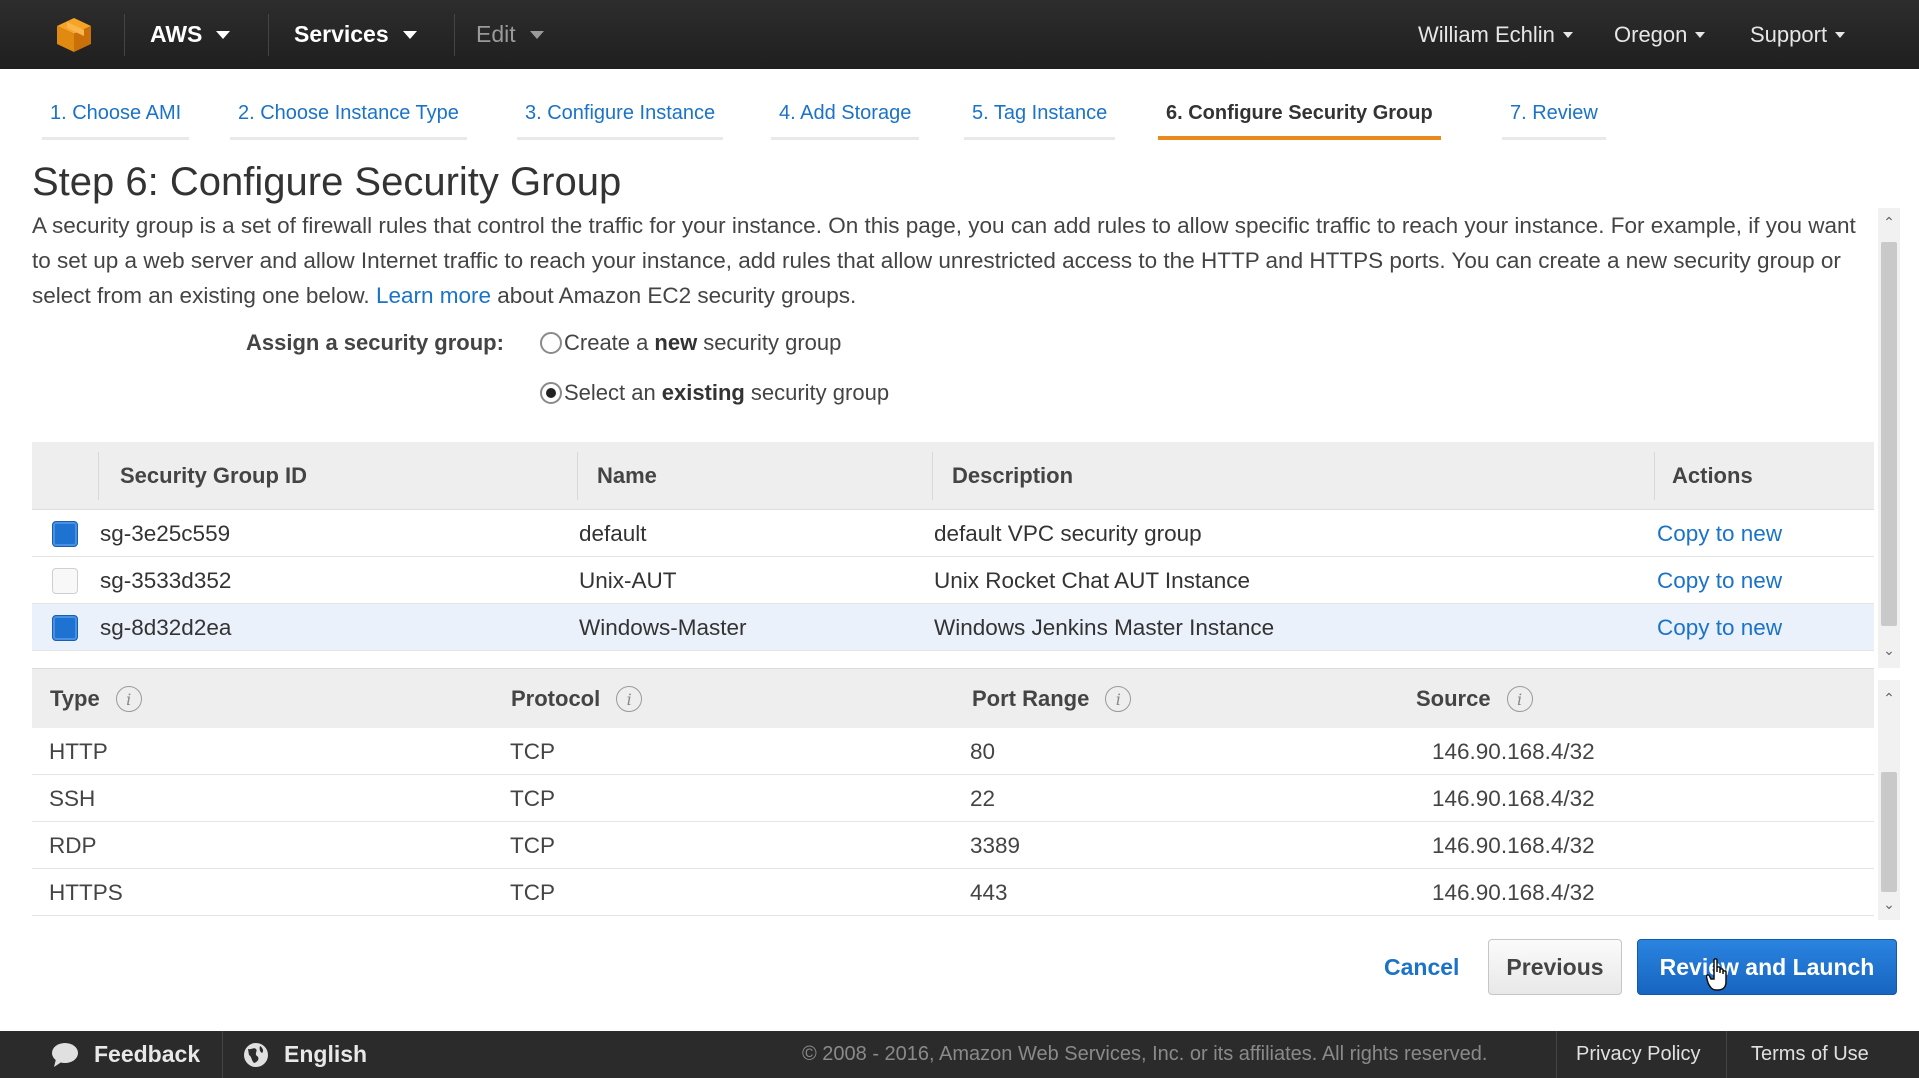 The image size is (1919, 1078). Describe the element at coordinates (327, 182) in the screenshot. I see `page-title: Step 6: Configure Security Group` at that location.